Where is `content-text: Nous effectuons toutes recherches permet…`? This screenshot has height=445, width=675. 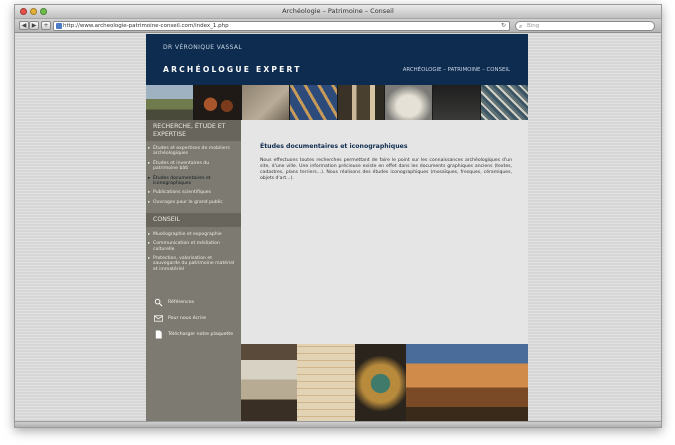
content-text: Nous effectuons toutes recherches permet… is located at coordinates (386, 169).